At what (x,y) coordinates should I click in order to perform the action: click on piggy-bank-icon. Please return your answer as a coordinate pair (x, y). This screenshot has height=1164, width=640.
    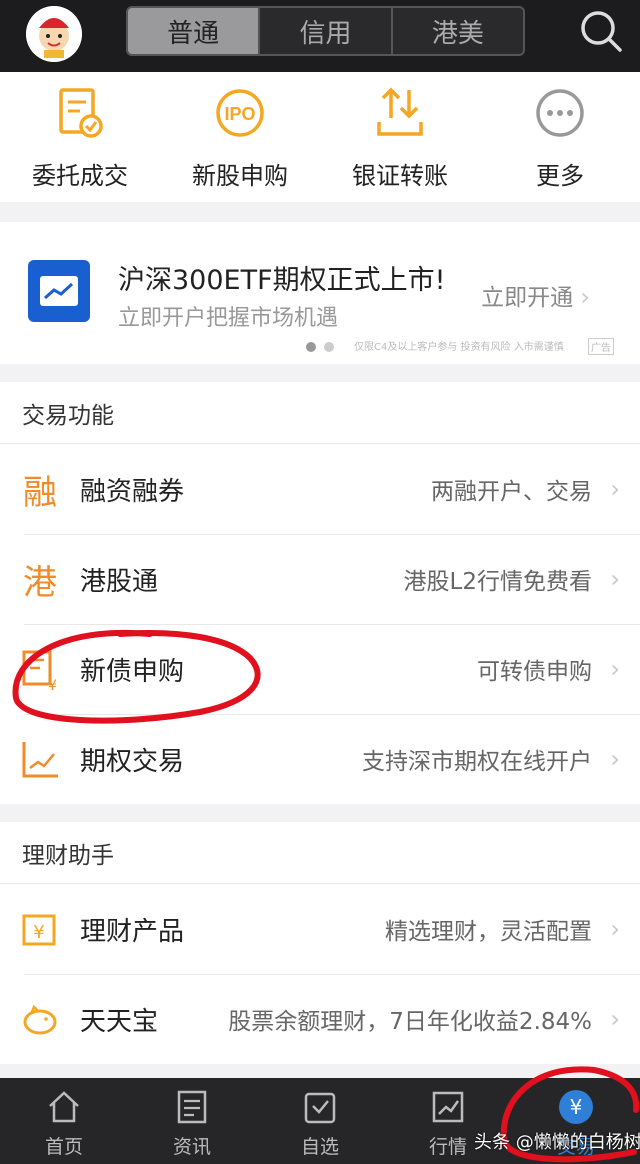
    Looking at the image, I should click on (40, 1019).